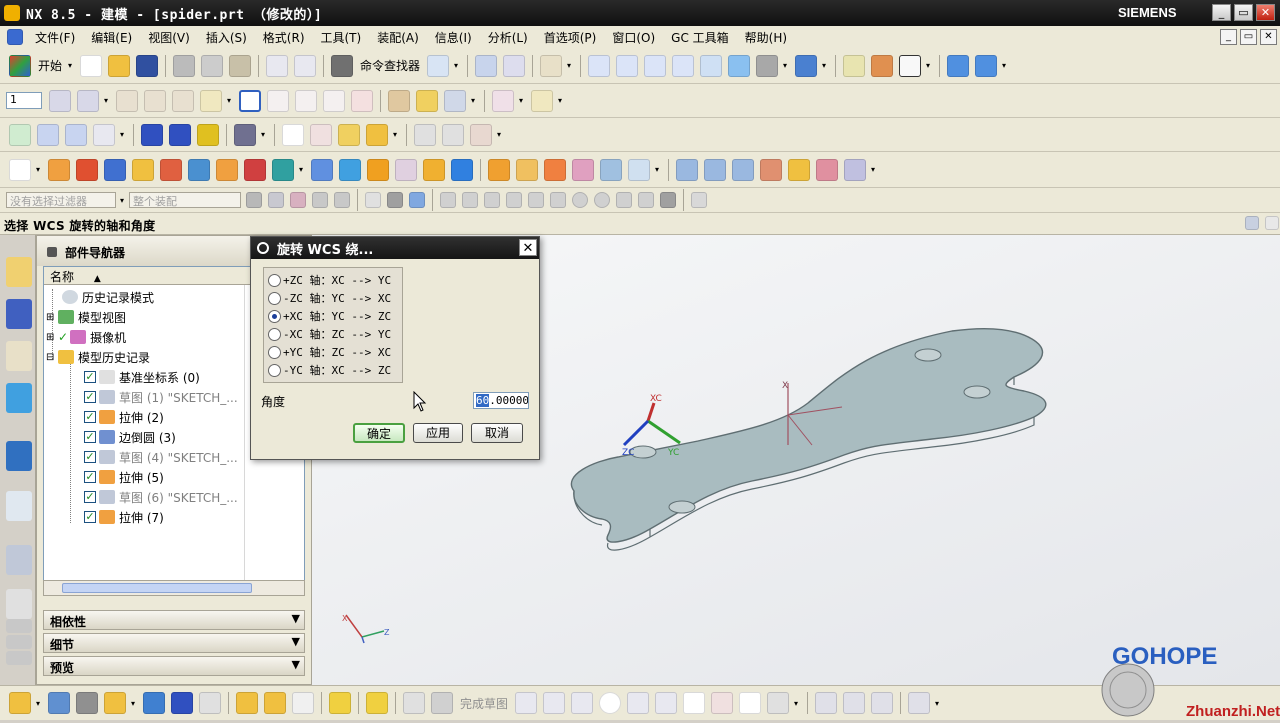 This screenshot has width=1280, height=723. What do you see at coordinates (377, 134) in the screenshot?
I see `group-icon` at bounding box center [377, 134].